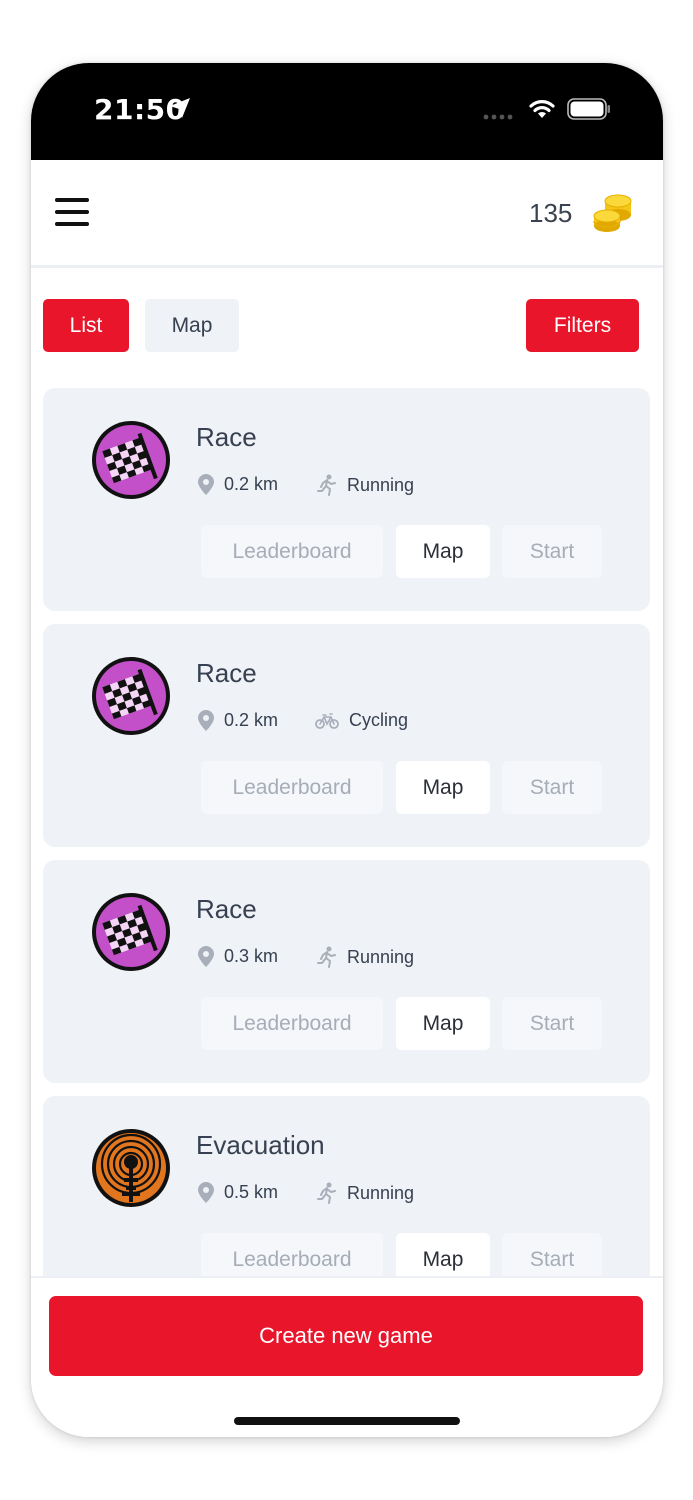 This screenshot has height=1500, width=693. I want to click on activity: Cycling, so click(361, 720).